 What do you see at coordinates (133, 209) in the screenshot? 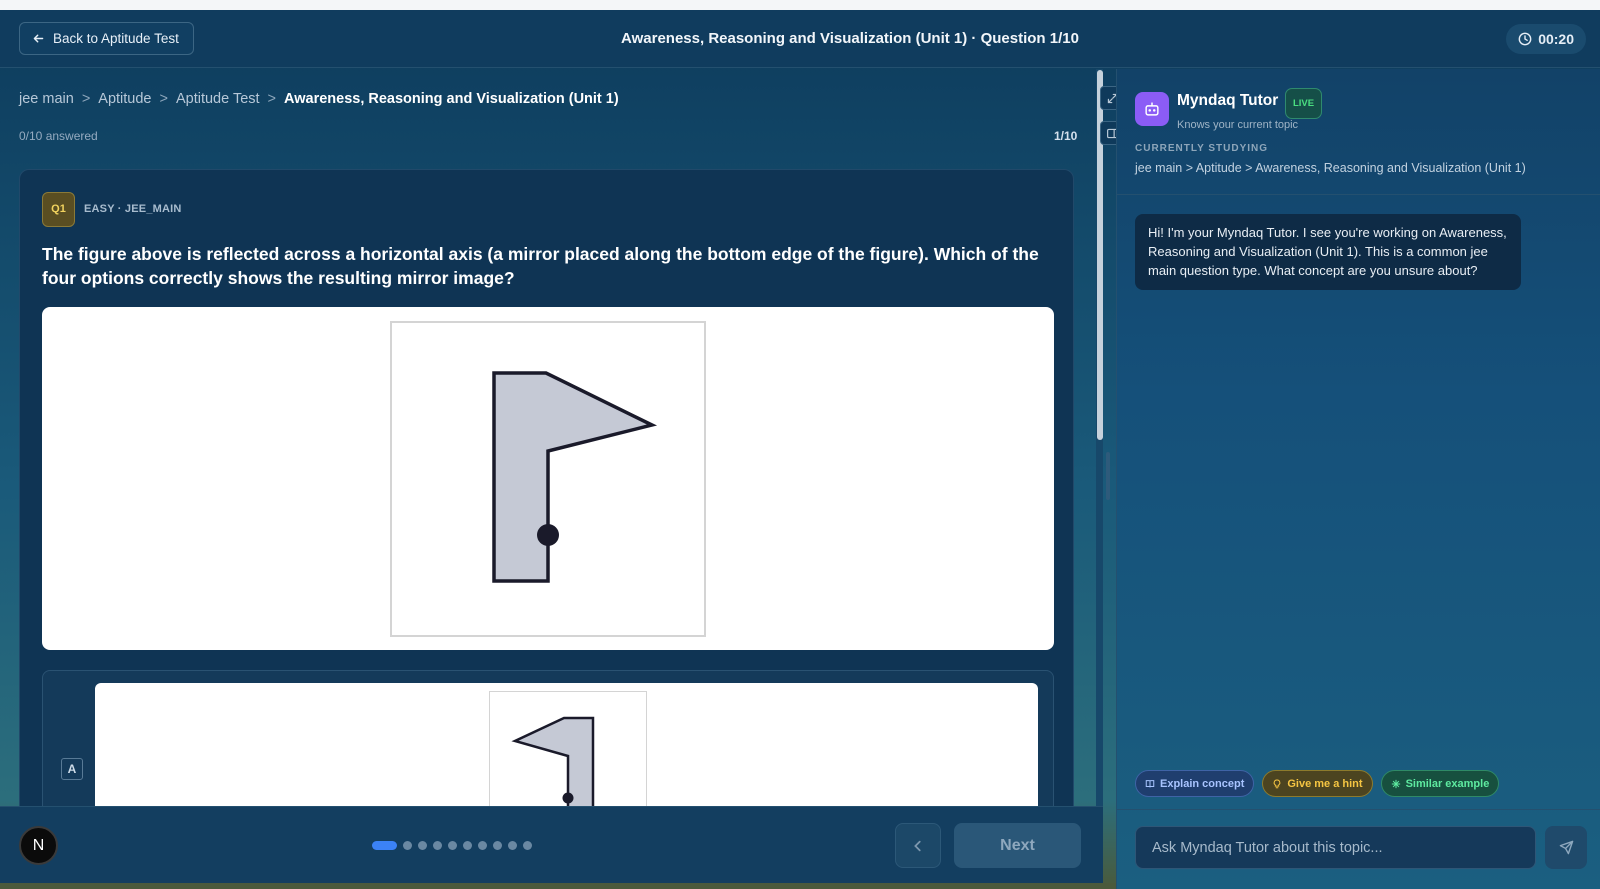
I see `question-meta: EASY · JEE_MAIN` at bounding box center [133, 209].